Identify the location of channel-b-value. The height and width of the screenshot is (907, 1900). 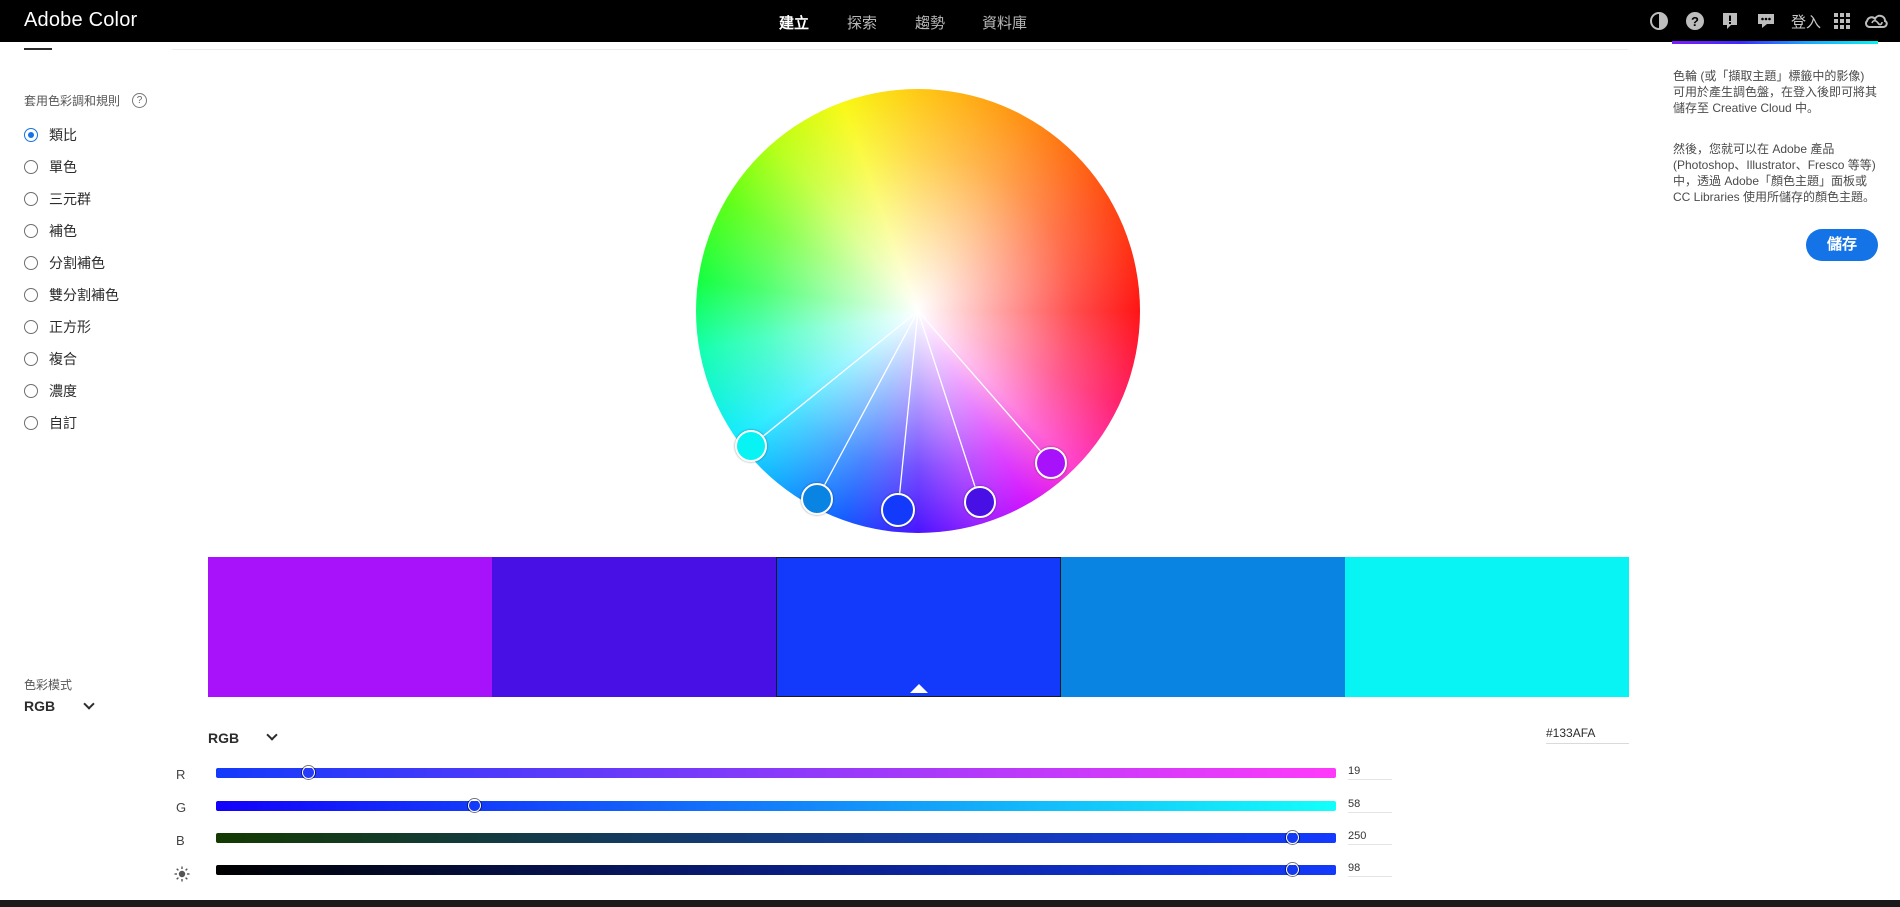
(1370, 836).